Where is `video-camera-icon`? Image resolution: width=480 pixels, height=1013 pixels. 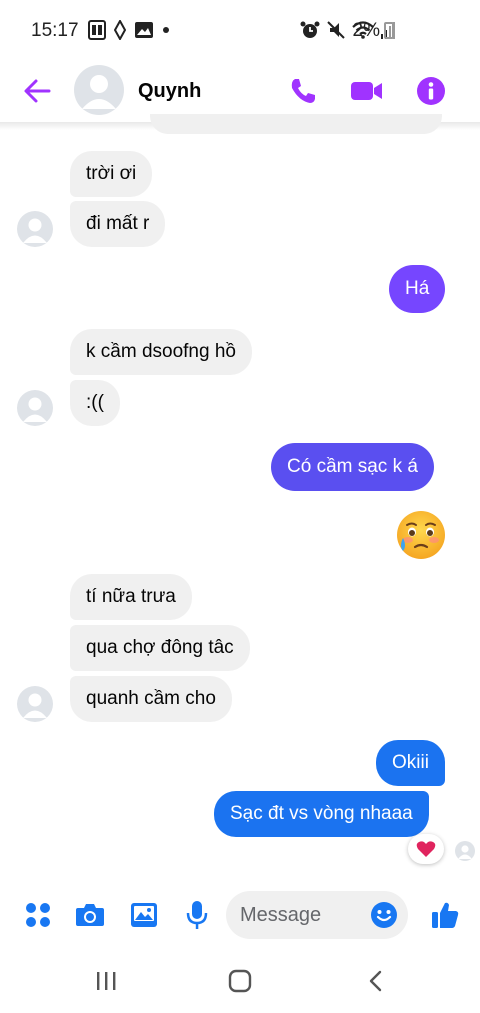 video-camera-icon is located at coordinates (366, 91).